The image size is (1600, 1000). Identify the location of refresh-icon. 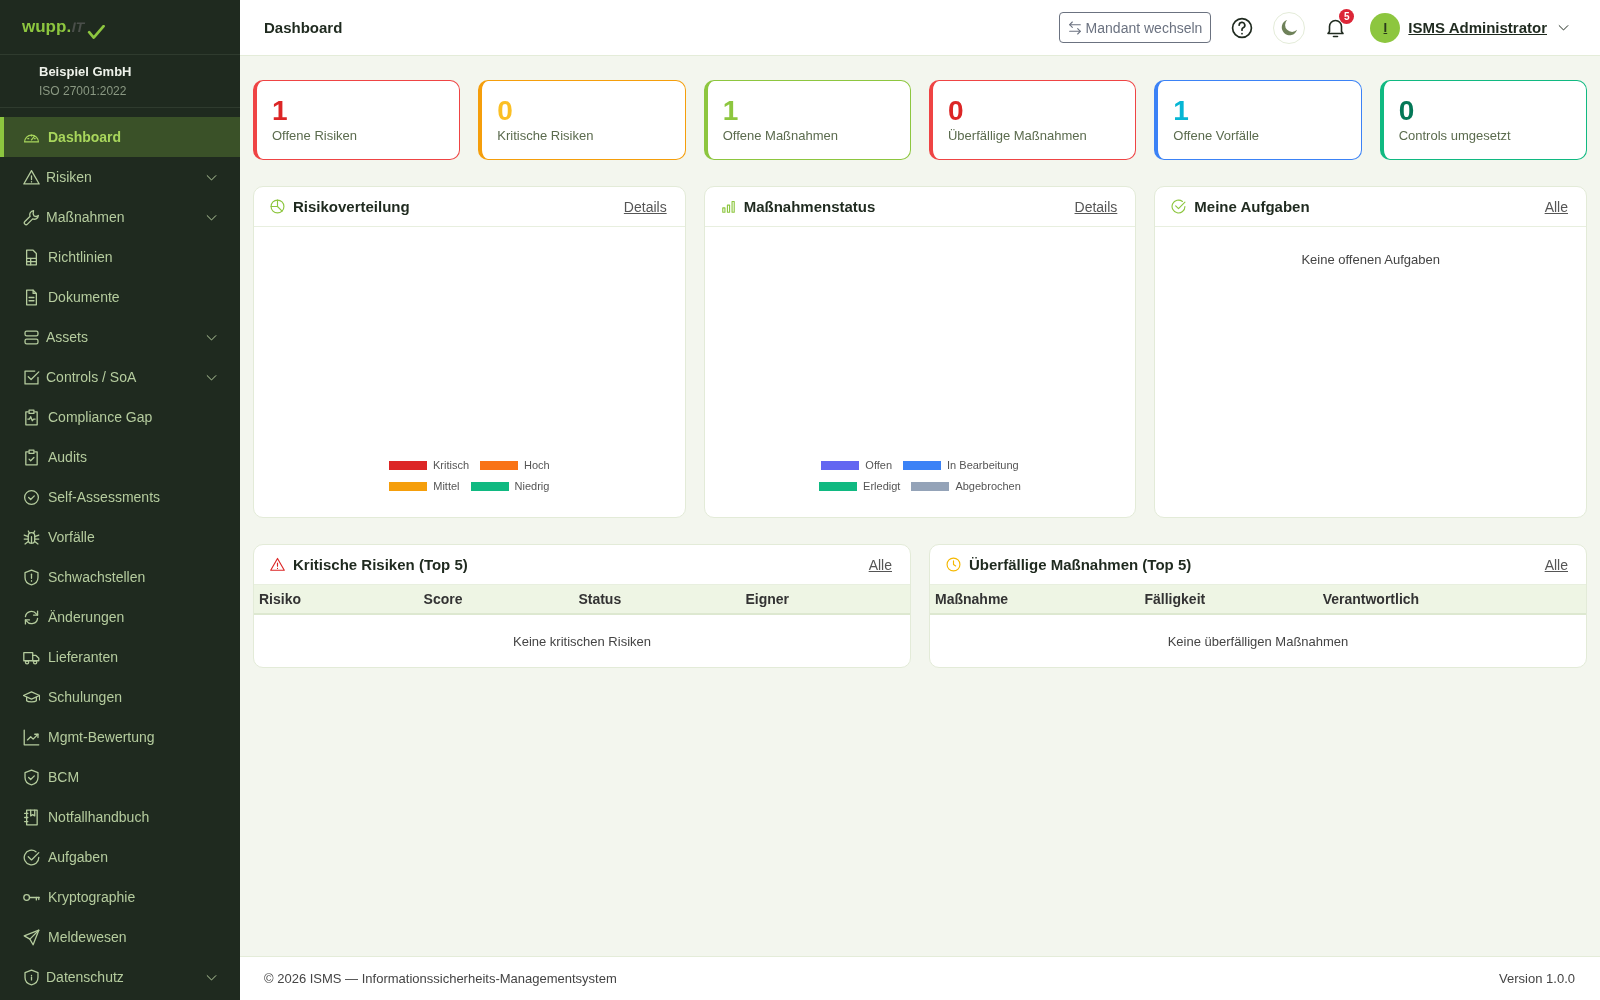
(31, 617).